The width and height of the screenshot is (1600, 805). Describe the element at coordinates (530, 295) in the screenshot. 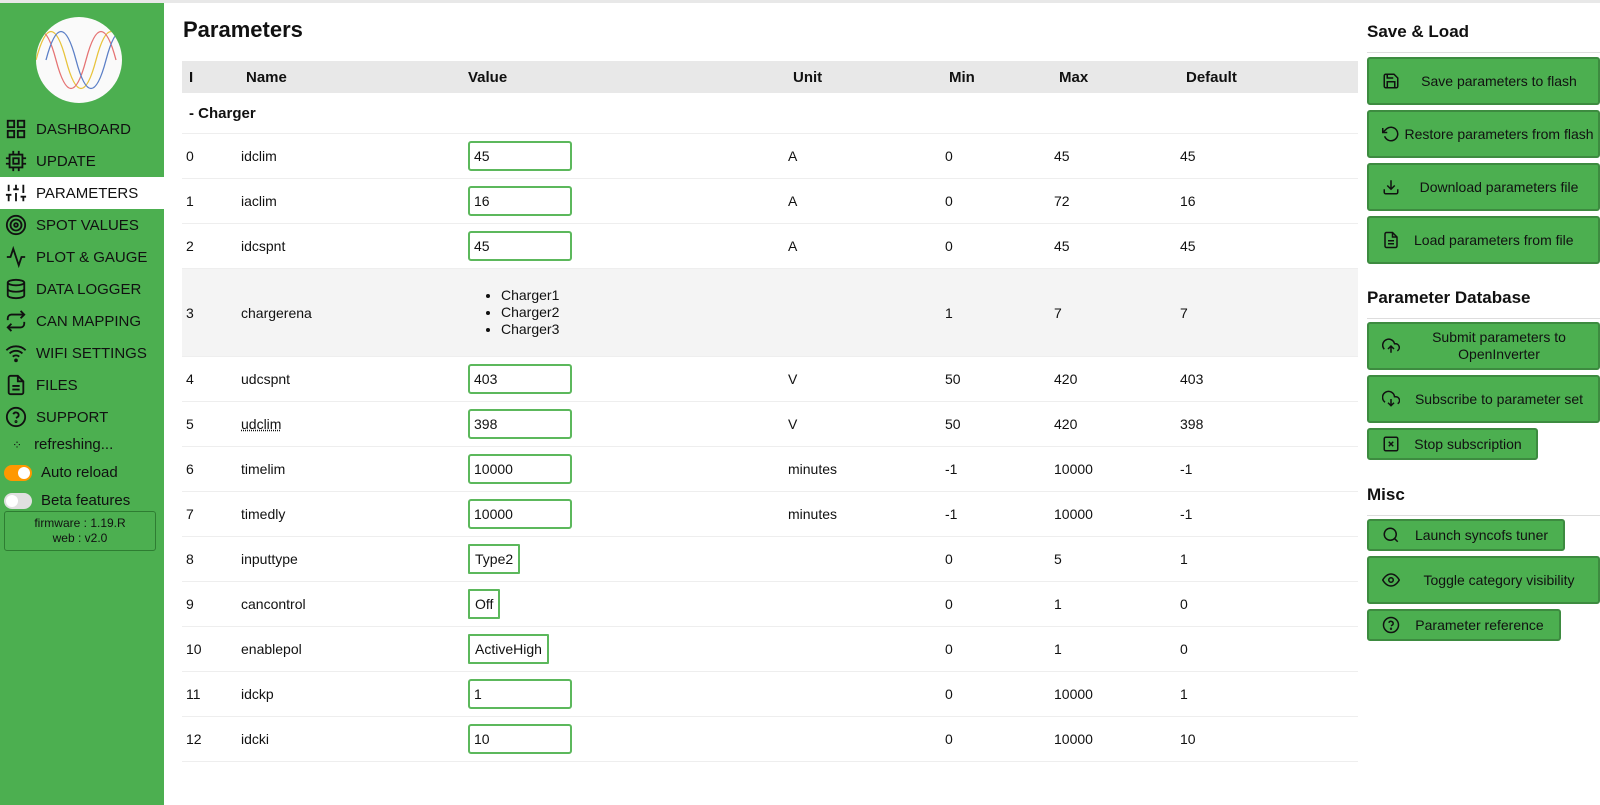

I see `flag-option: Charger1` at that location.